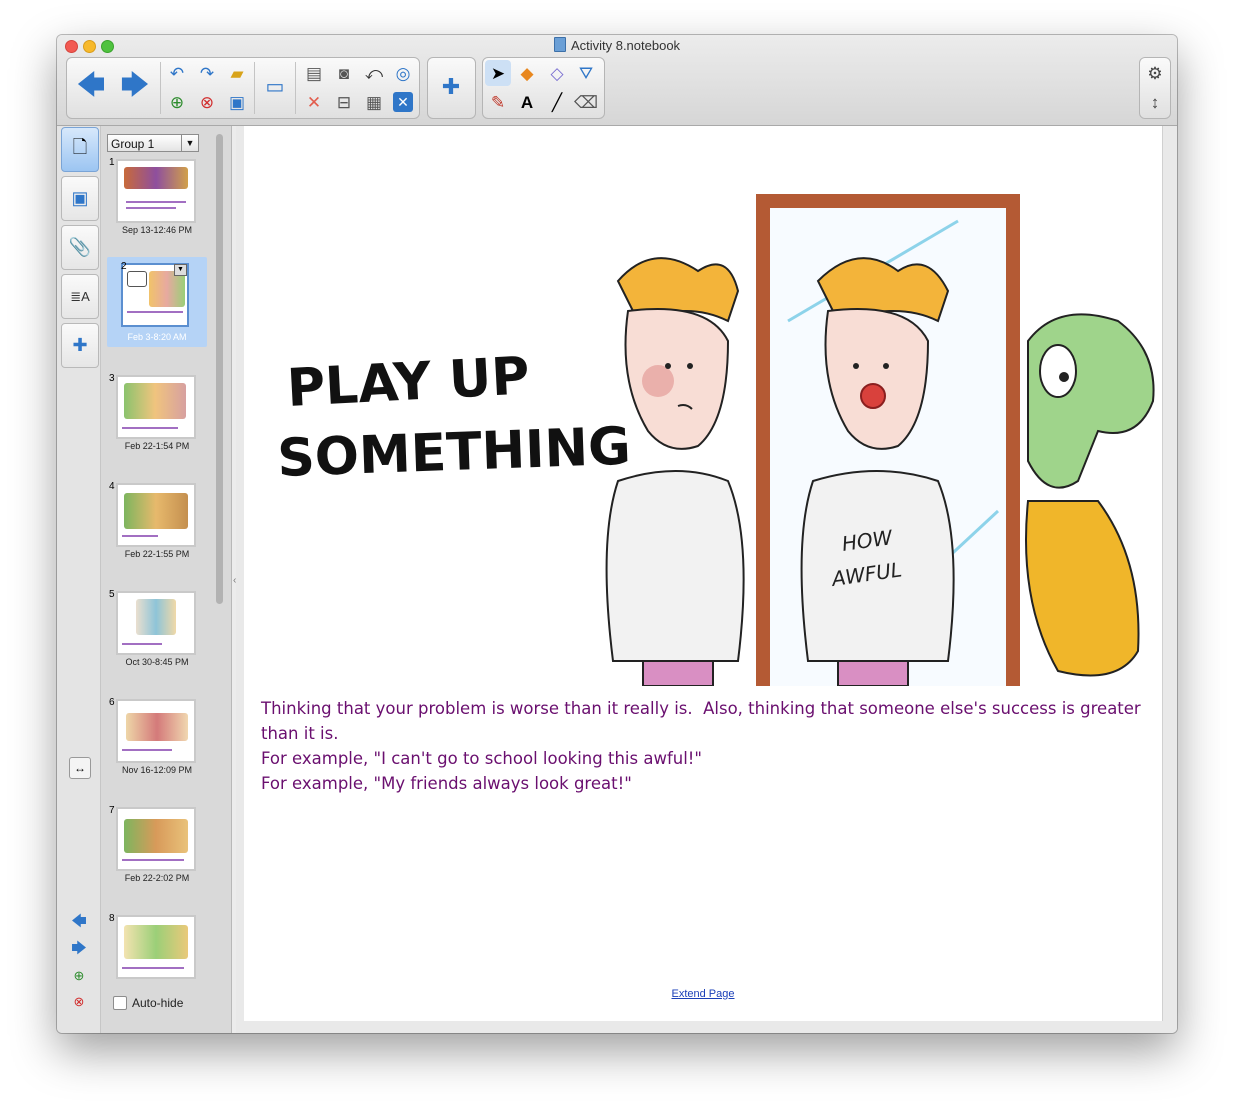  Describe the element at coordinates (557, 102) in the screenshot. I see `line-icon: ╱` at that location.